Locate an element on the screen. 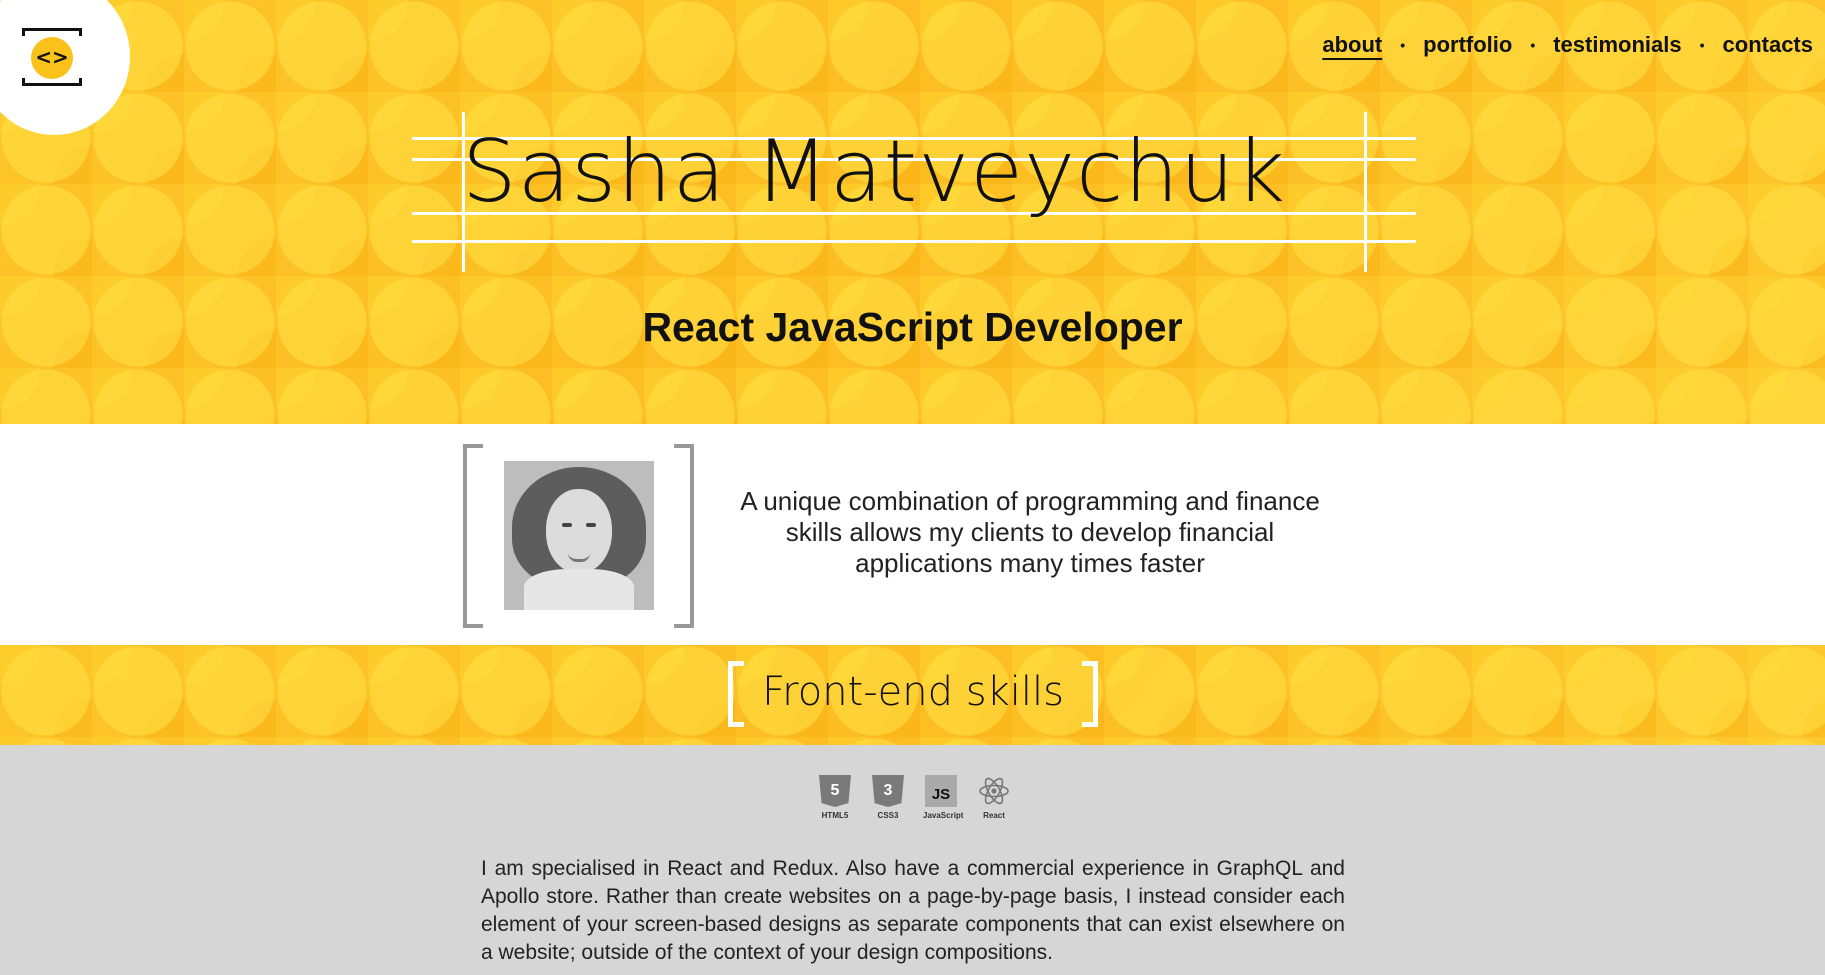  tech-label: JavaScript is located at coordinates (943, 815).